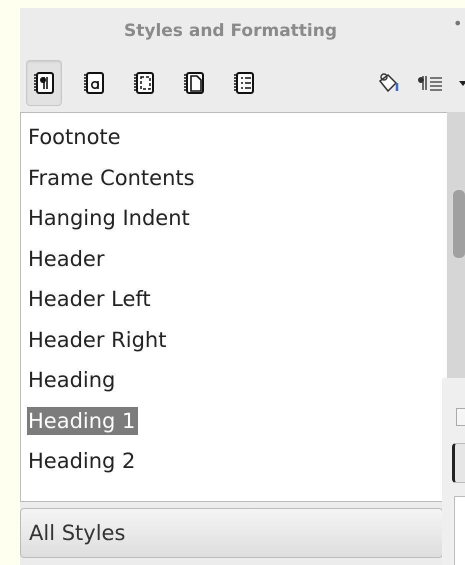  Describe the element at coordinates (231, 31) in the screenshot. I see `panel-title: Styles and Formatting` at that location.